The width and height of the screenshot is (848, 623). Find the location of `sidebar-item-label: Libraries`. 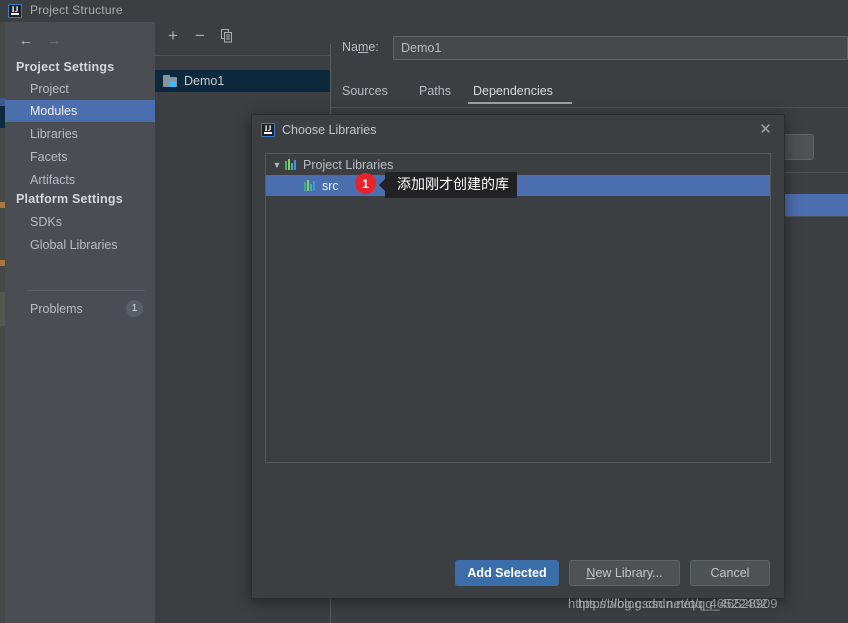

sidebar-item-label: Libraries is located at coordinates (54, 134).